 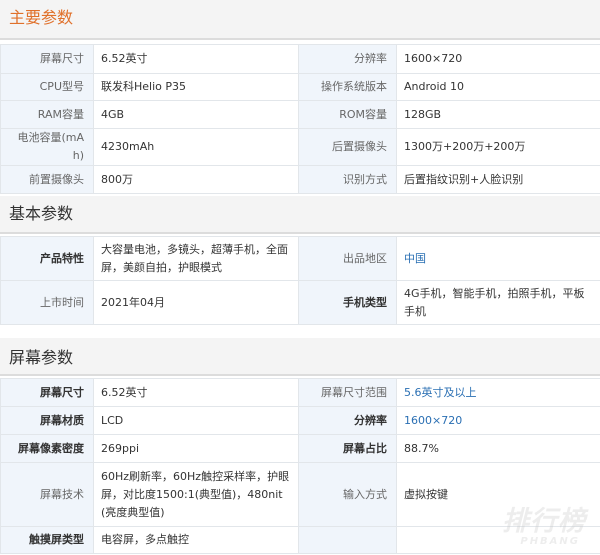 I want to click on spec-label: 屏幕像素密度, so click(x=47, y=448).